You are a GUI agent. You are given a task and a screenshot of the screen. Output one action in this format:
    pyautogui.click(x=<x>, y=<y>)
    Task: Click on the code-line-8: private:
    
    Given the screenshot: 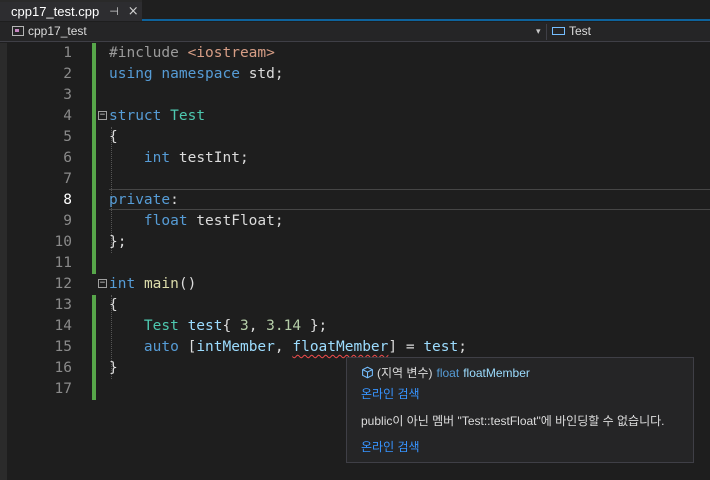 What is the action you would take?
    pyautogui.click(x=144, y=200)
    